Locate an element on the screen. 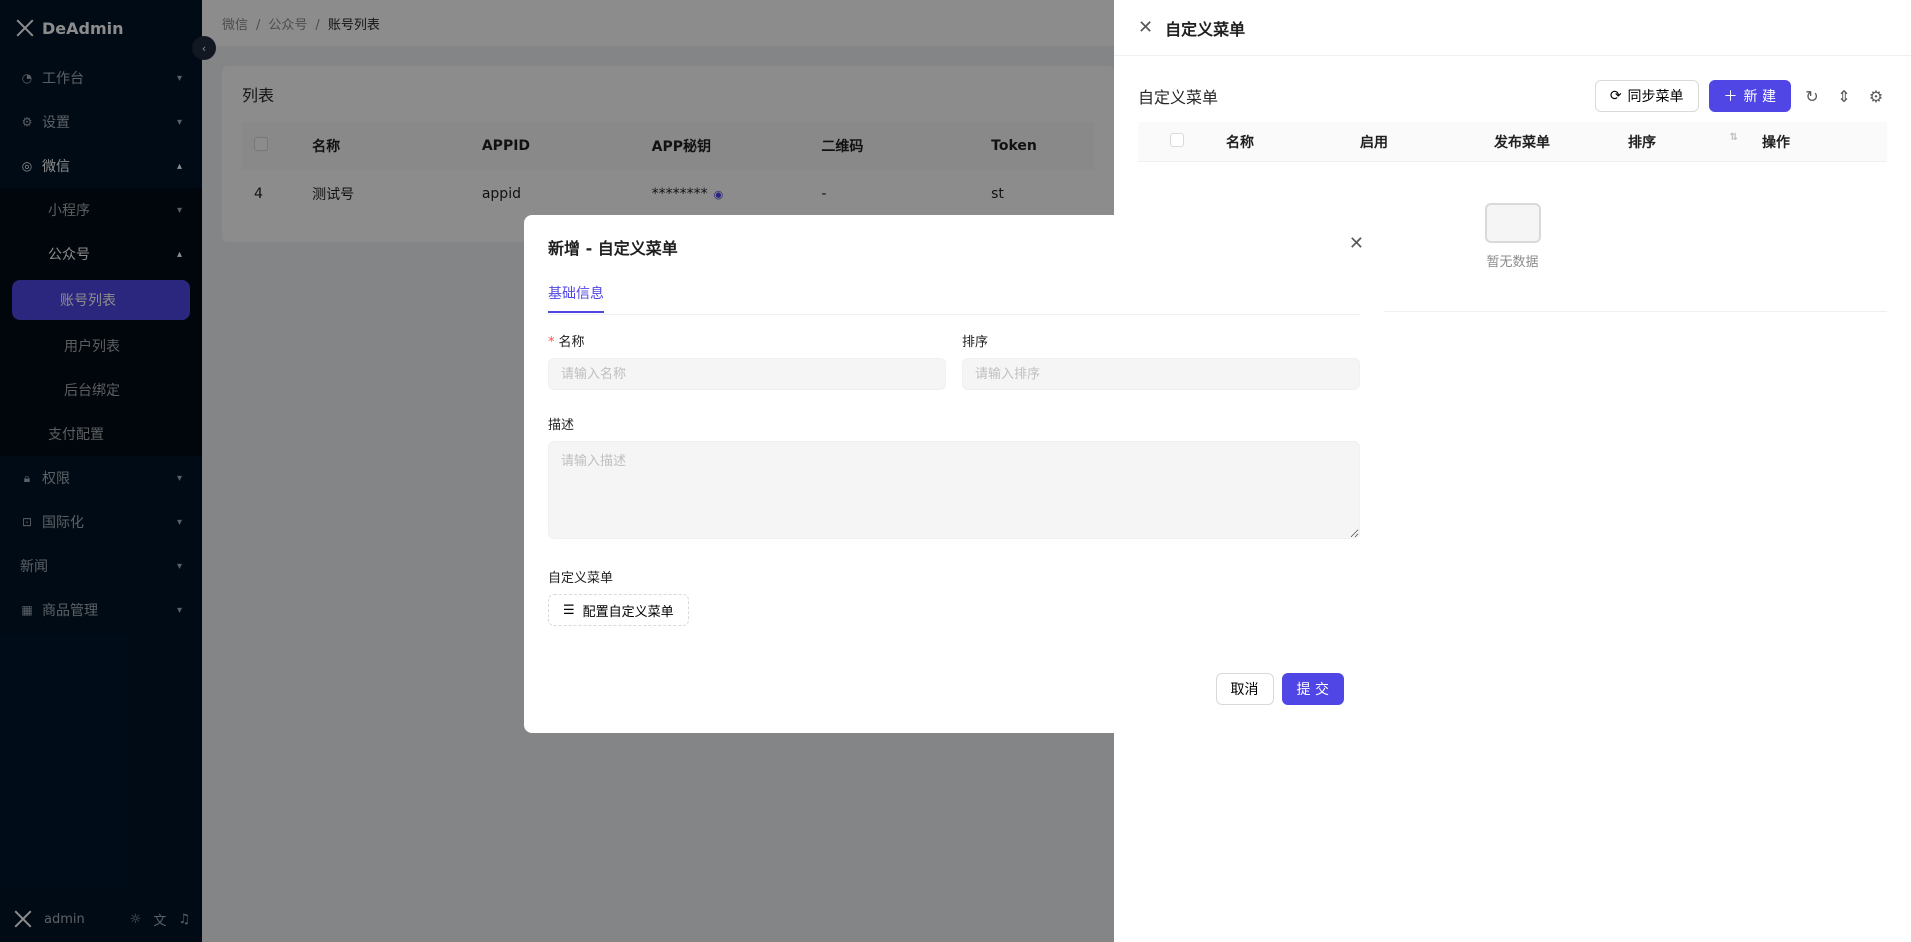 This screenshot has width=1911, height=942. modal-tabs: 基础信息 is located at coordinates (954, 295).